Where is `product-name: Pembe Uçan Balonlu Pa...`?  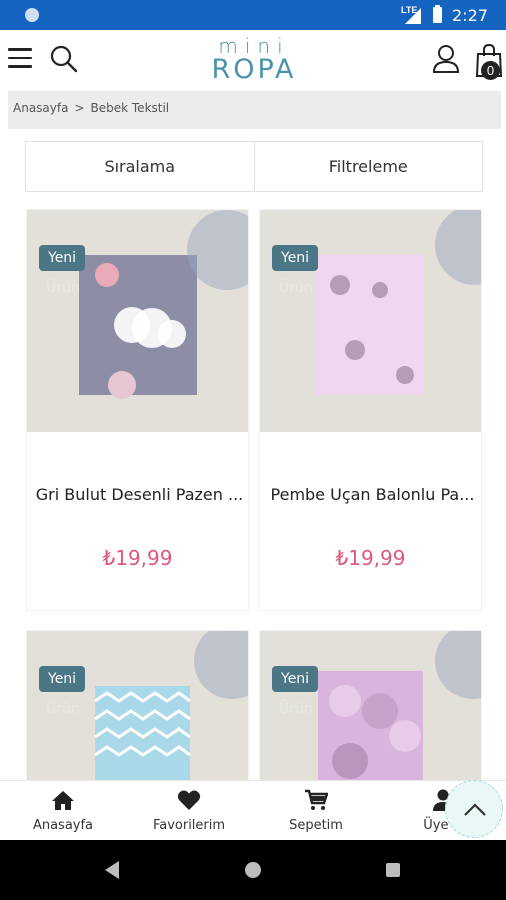
product-name: Pembe Uçan Balonlu Pa... is located at coordinates (372, 494).